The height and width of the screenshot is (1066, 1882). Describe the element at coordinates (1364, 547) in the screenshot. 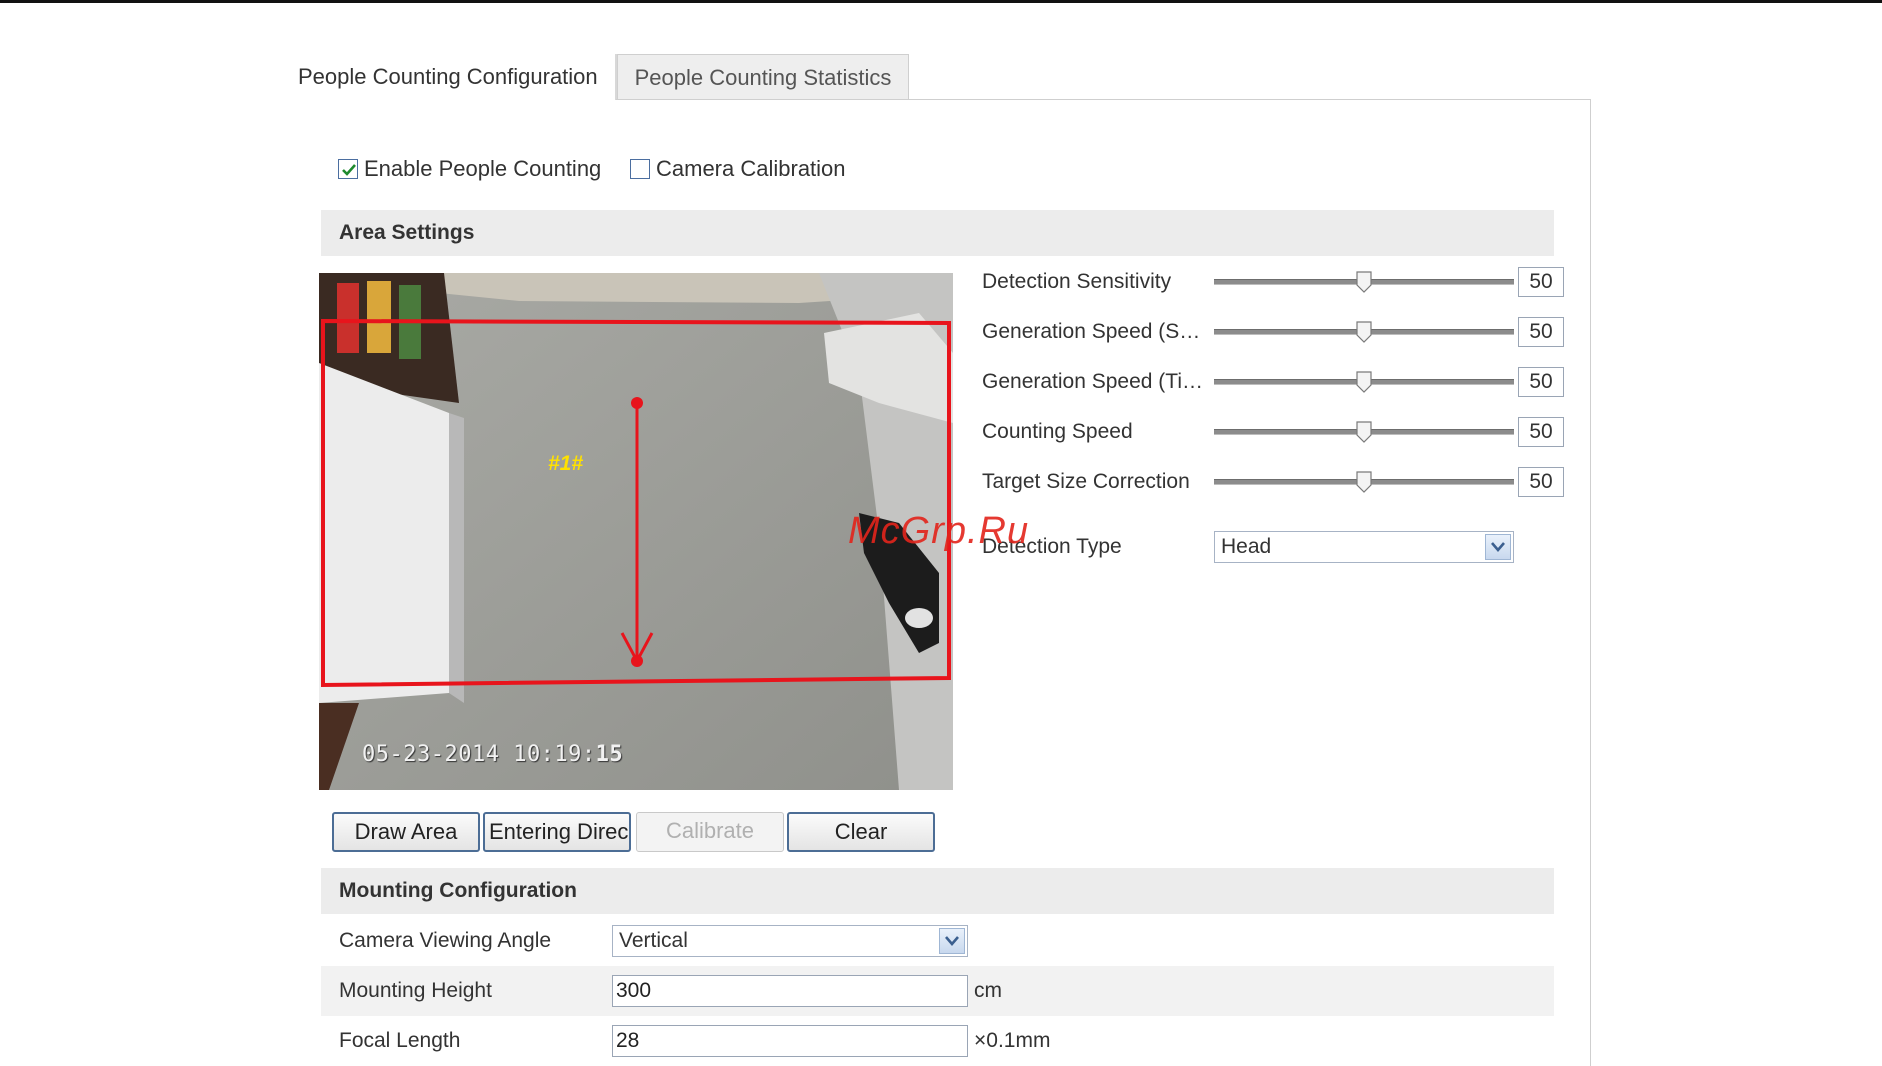

I see `detection-type-select: Head` at that location.